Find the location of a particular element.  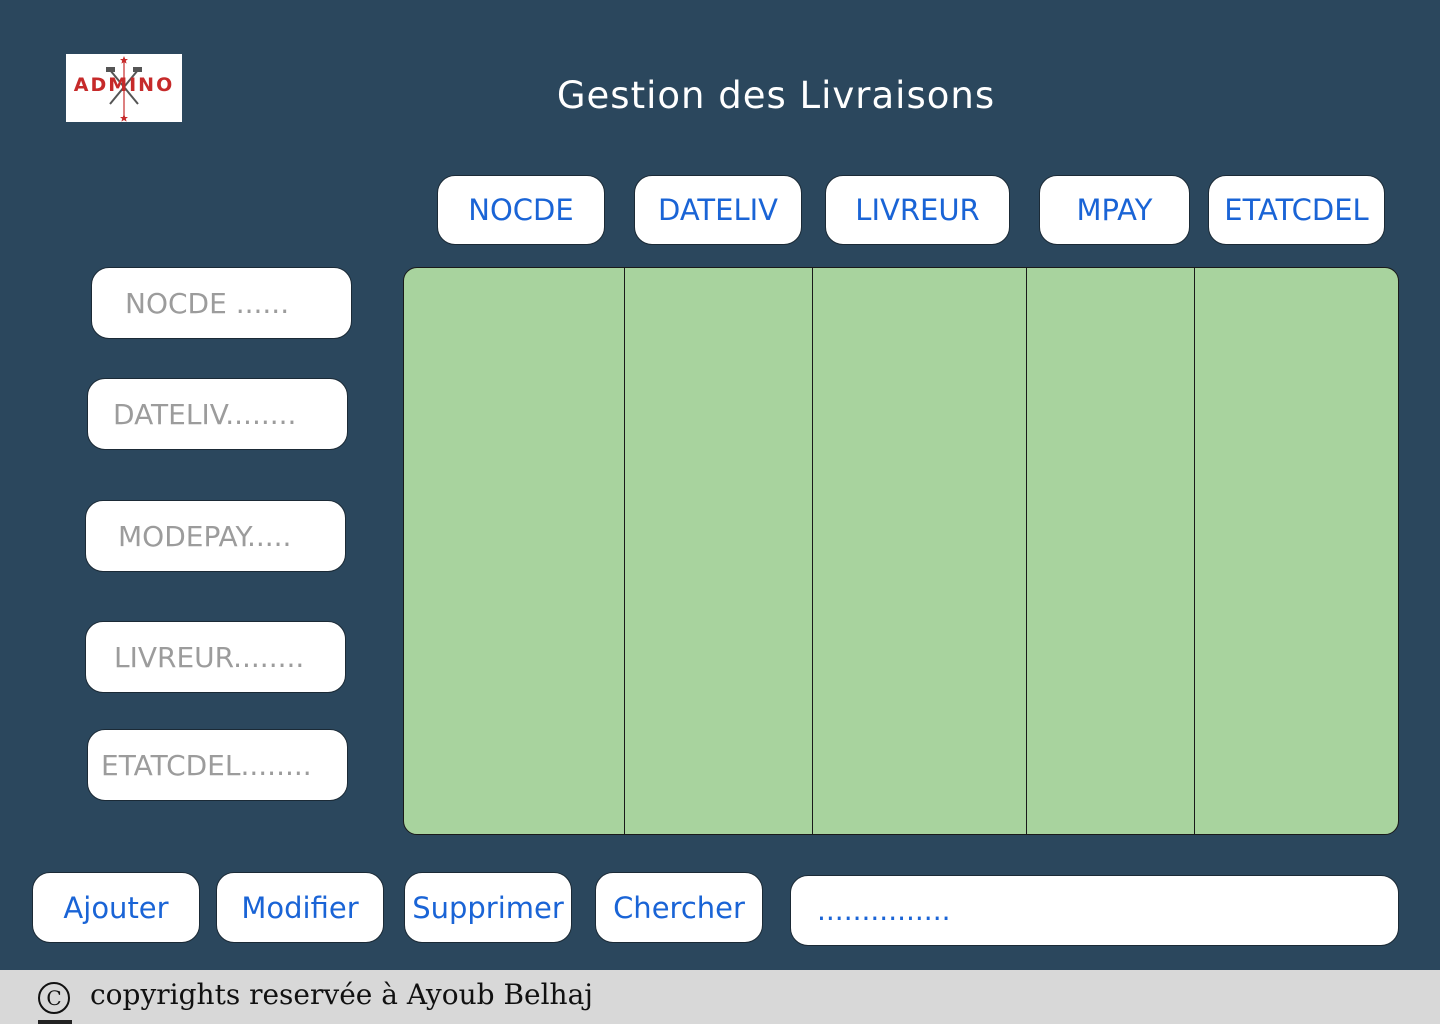

logo-text: ADMINO is located at coordinates (124, 85).